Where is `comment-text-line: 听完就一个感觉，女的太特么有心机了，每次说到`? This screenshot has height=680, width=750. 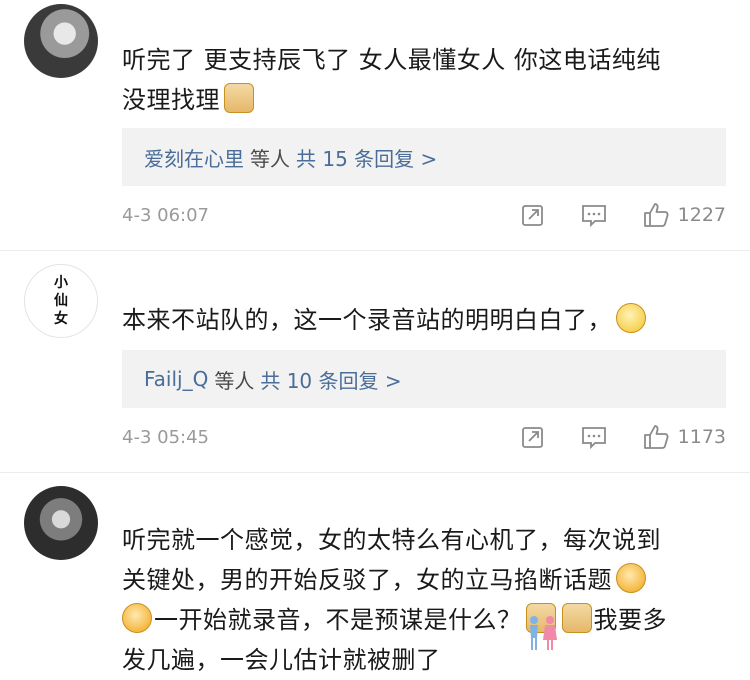 comment-text-line: 听完就一个感觉，女的太特么有心机了，每次说到 is located at coordinates (391, 540).